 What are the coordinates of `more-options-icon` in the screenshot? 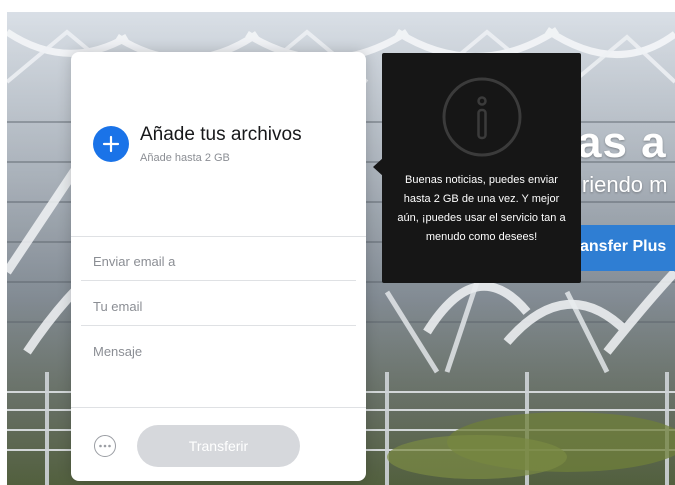 It's located at (105, 446).